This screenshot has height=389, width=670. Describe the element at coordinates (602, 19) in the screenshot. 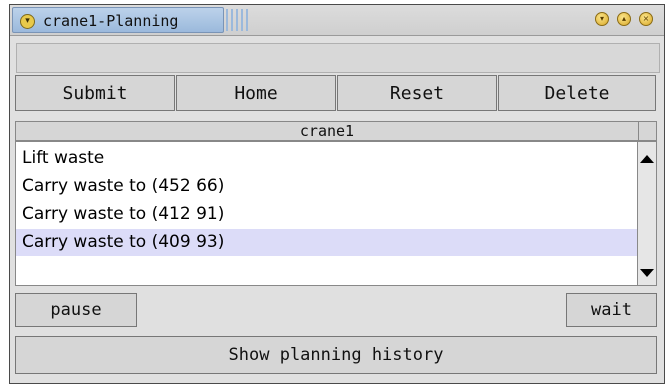

I see `minimize-icon: ▾` at that location.